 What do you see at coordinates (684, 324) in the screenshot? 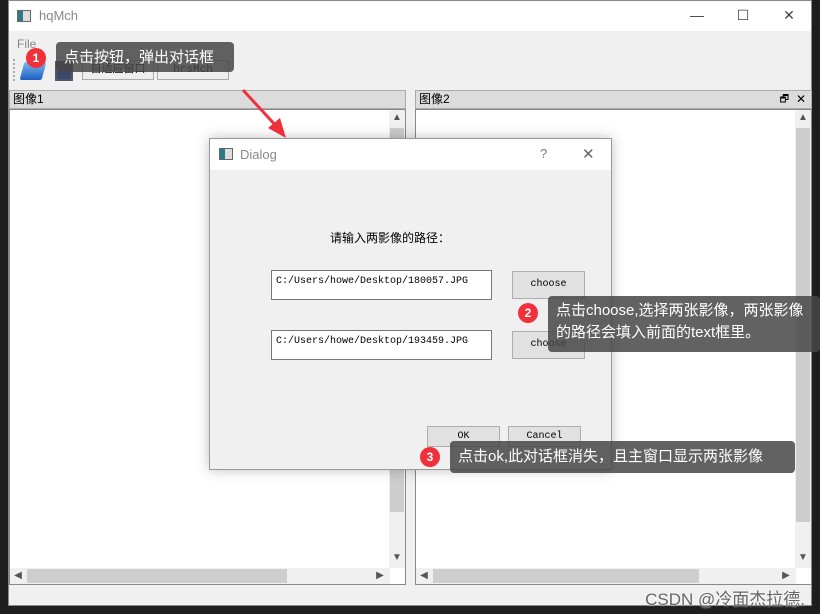
I see `callout-2: 点击choose,选择两张影像，两张影像的路径会填入前面的text框里。` at bounding box center [684, 324].